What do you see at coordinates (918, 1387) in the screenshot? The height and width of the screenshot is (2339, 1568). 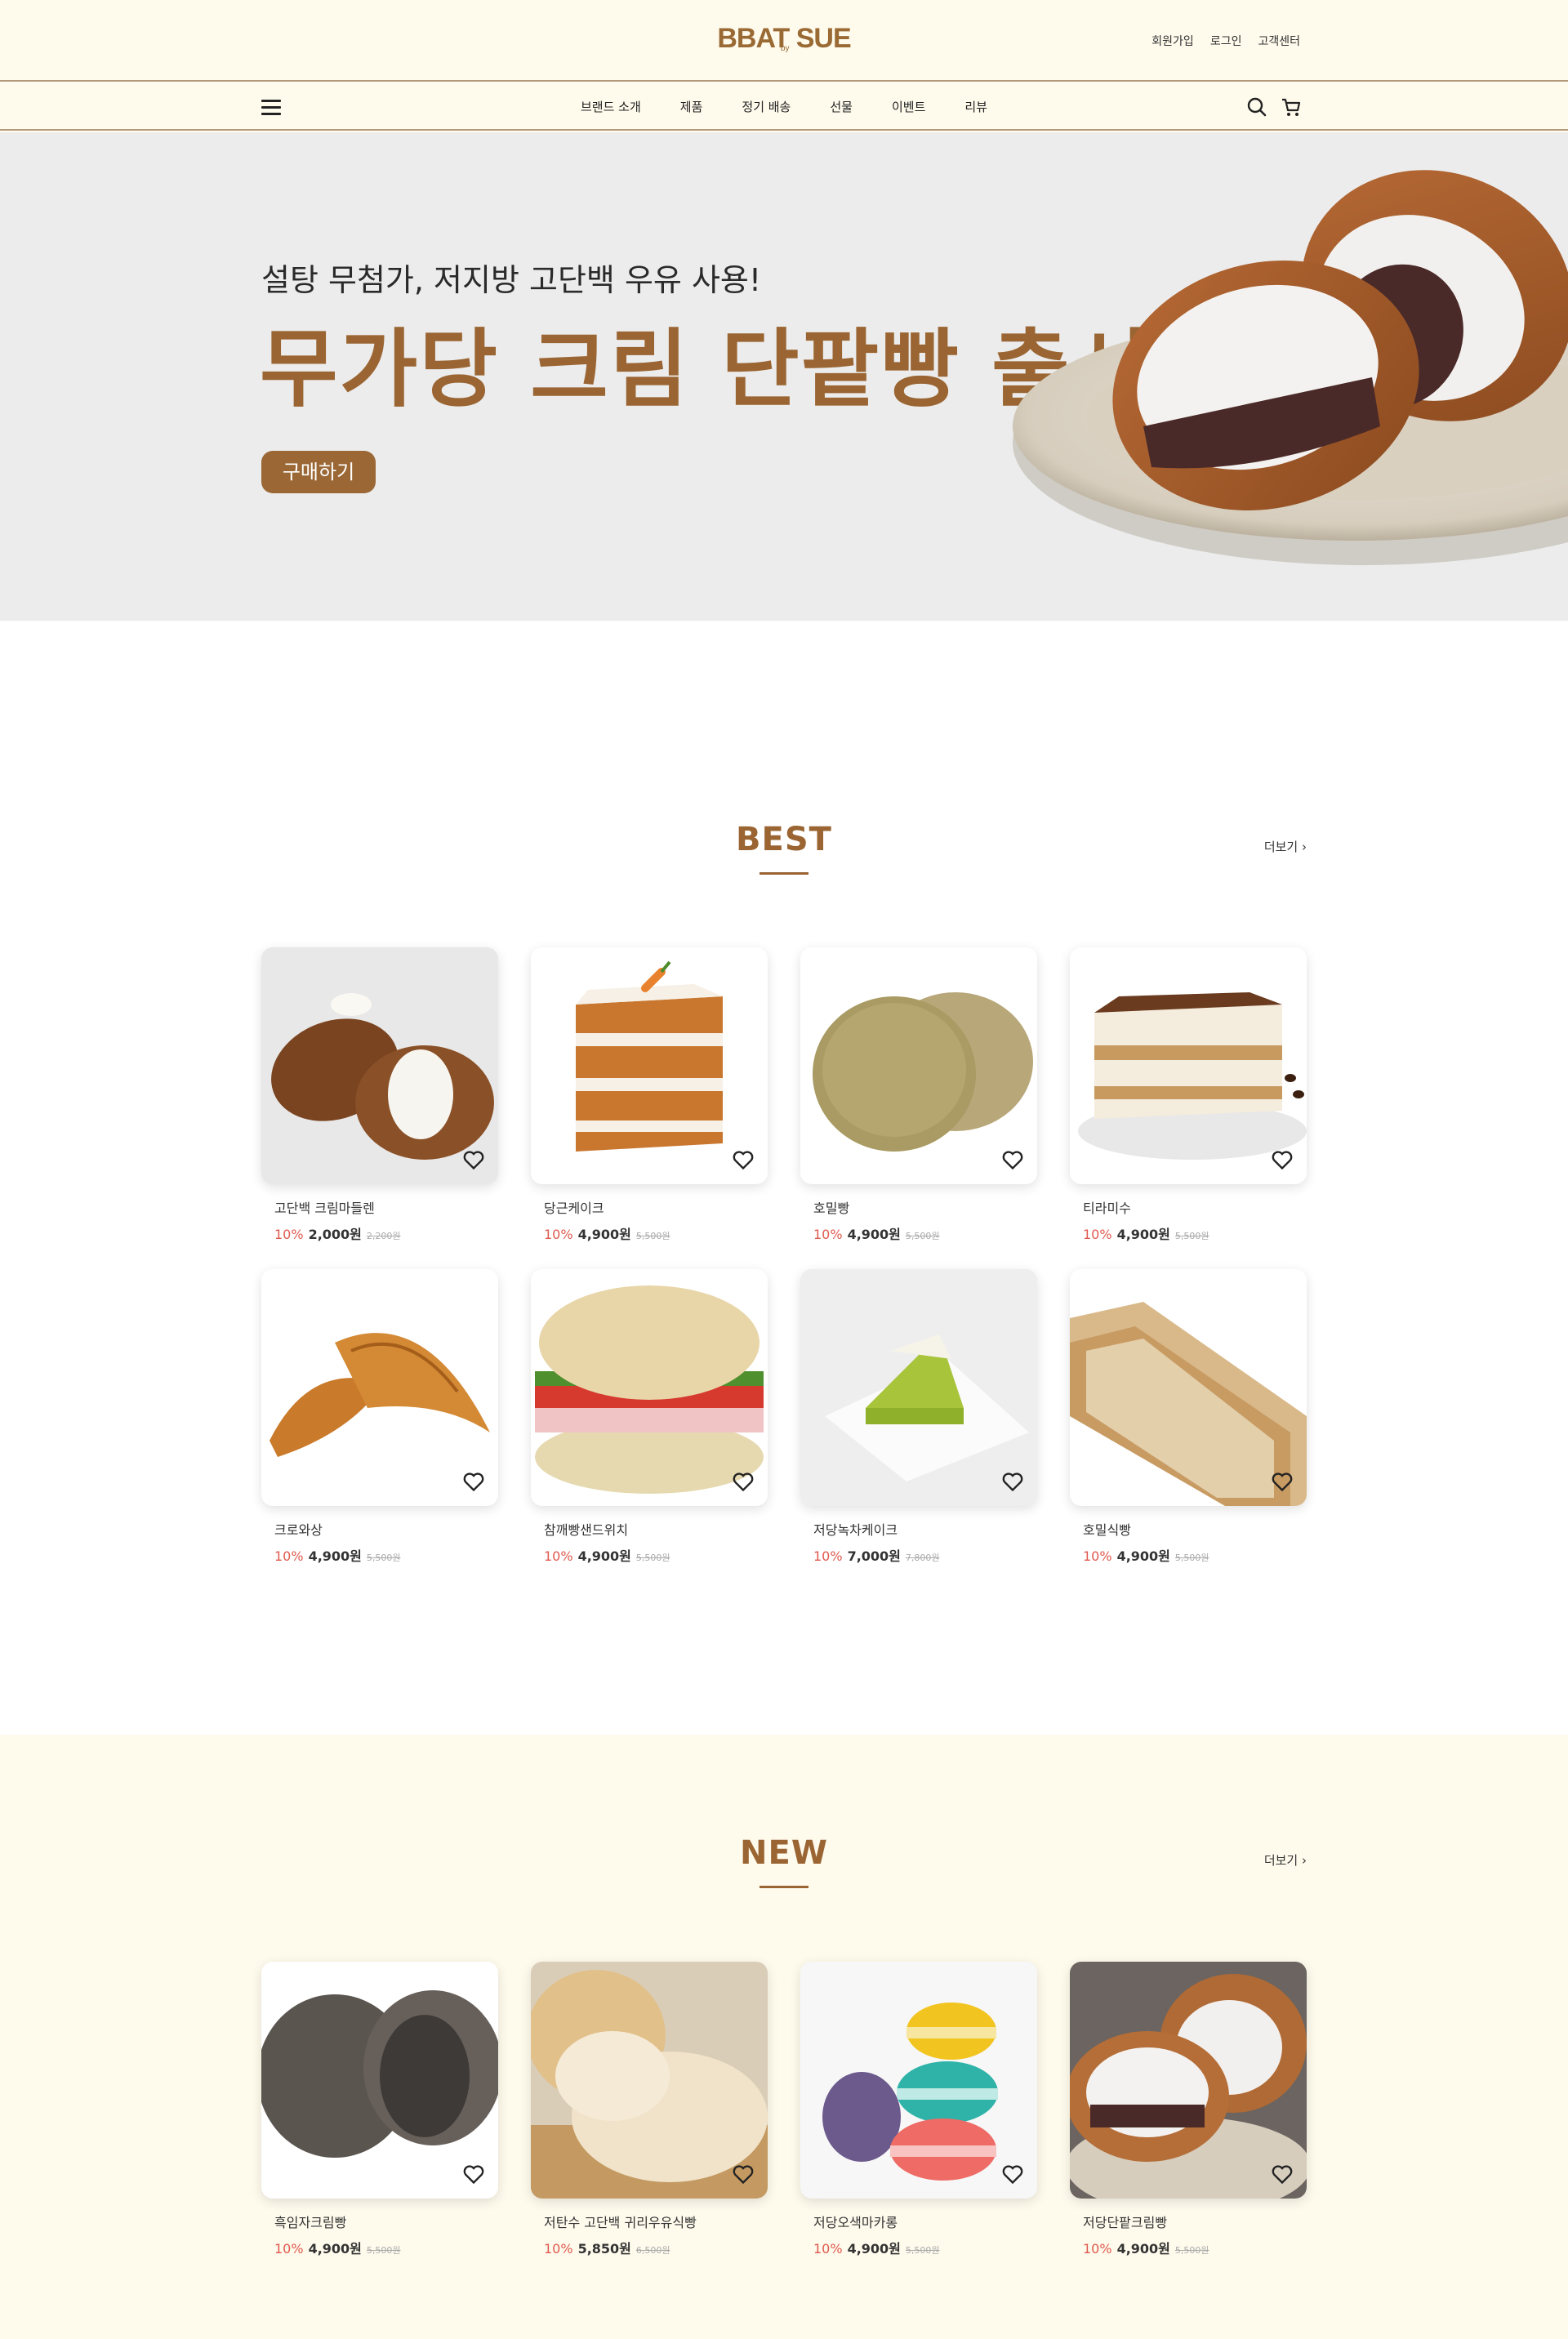 I see `product-image-greentea-cake` at bounding box center [918, 1387].